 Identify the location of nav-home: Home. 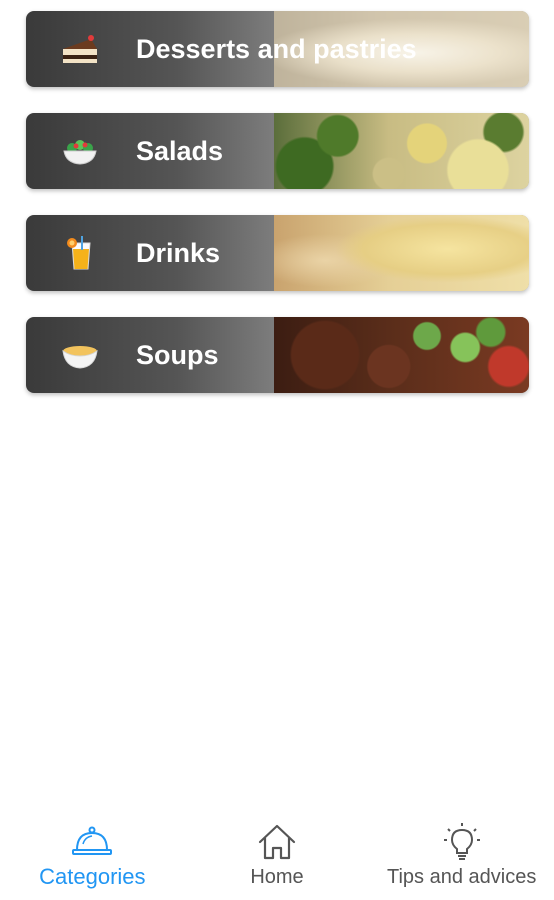
(277, 850).